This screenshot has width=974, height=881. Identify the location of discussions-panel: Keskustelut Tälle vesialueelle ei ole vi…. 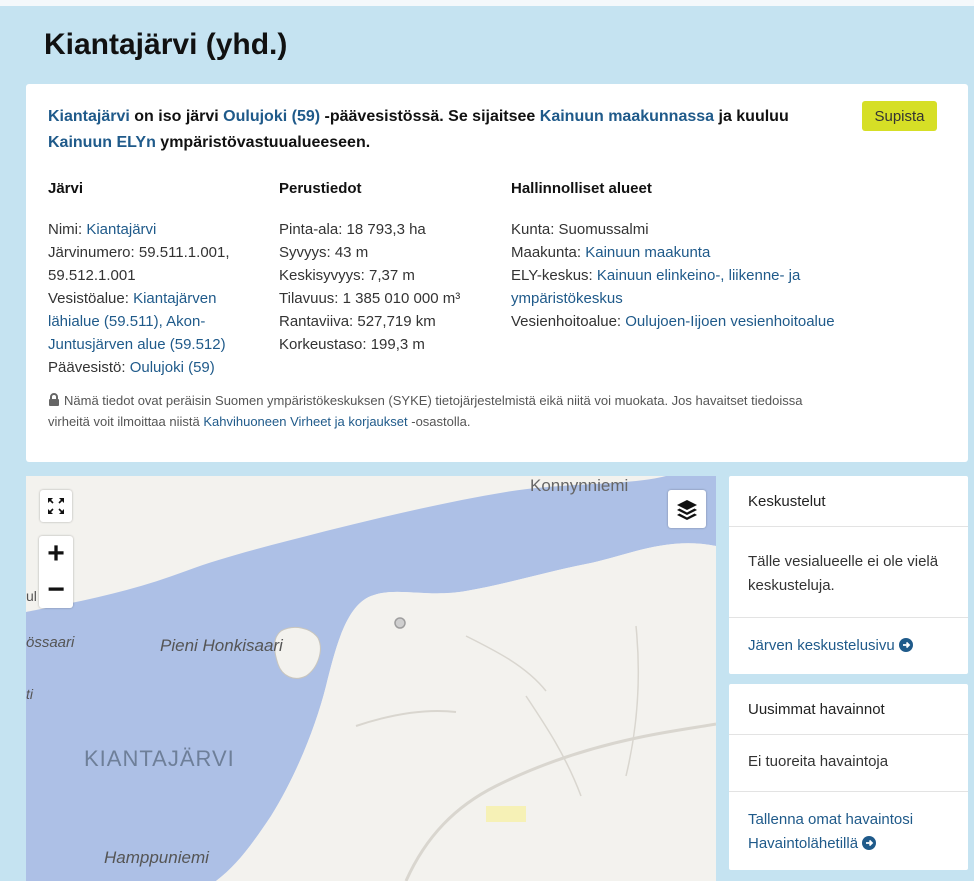
(848, 575).